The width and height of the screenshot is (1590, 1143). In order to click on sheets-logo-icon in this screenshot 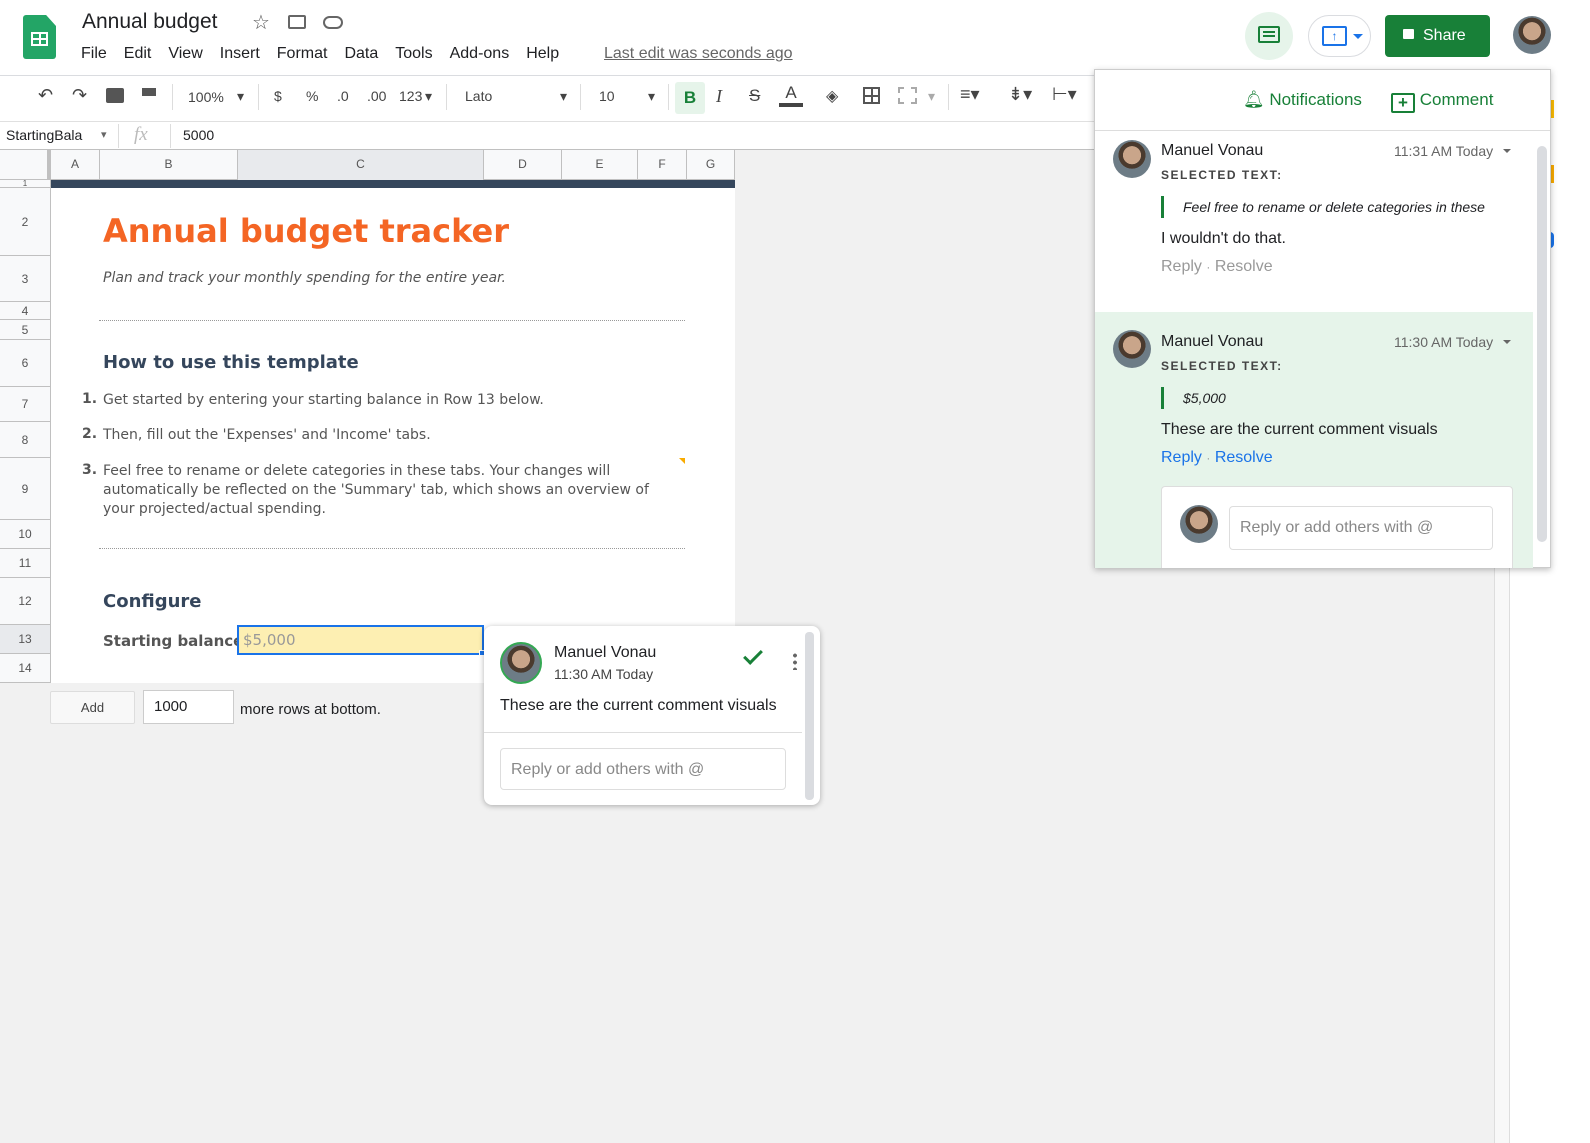, I will do `click(39, 37)`.